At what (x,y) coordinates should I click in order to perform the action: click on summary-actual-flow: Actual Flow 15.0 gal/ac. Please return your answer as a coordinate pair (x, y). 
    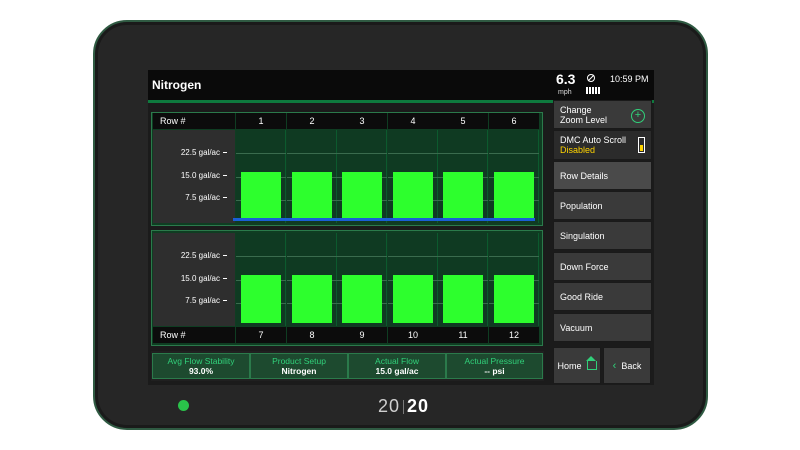
    Looking at the image, I should click on (397, 366).